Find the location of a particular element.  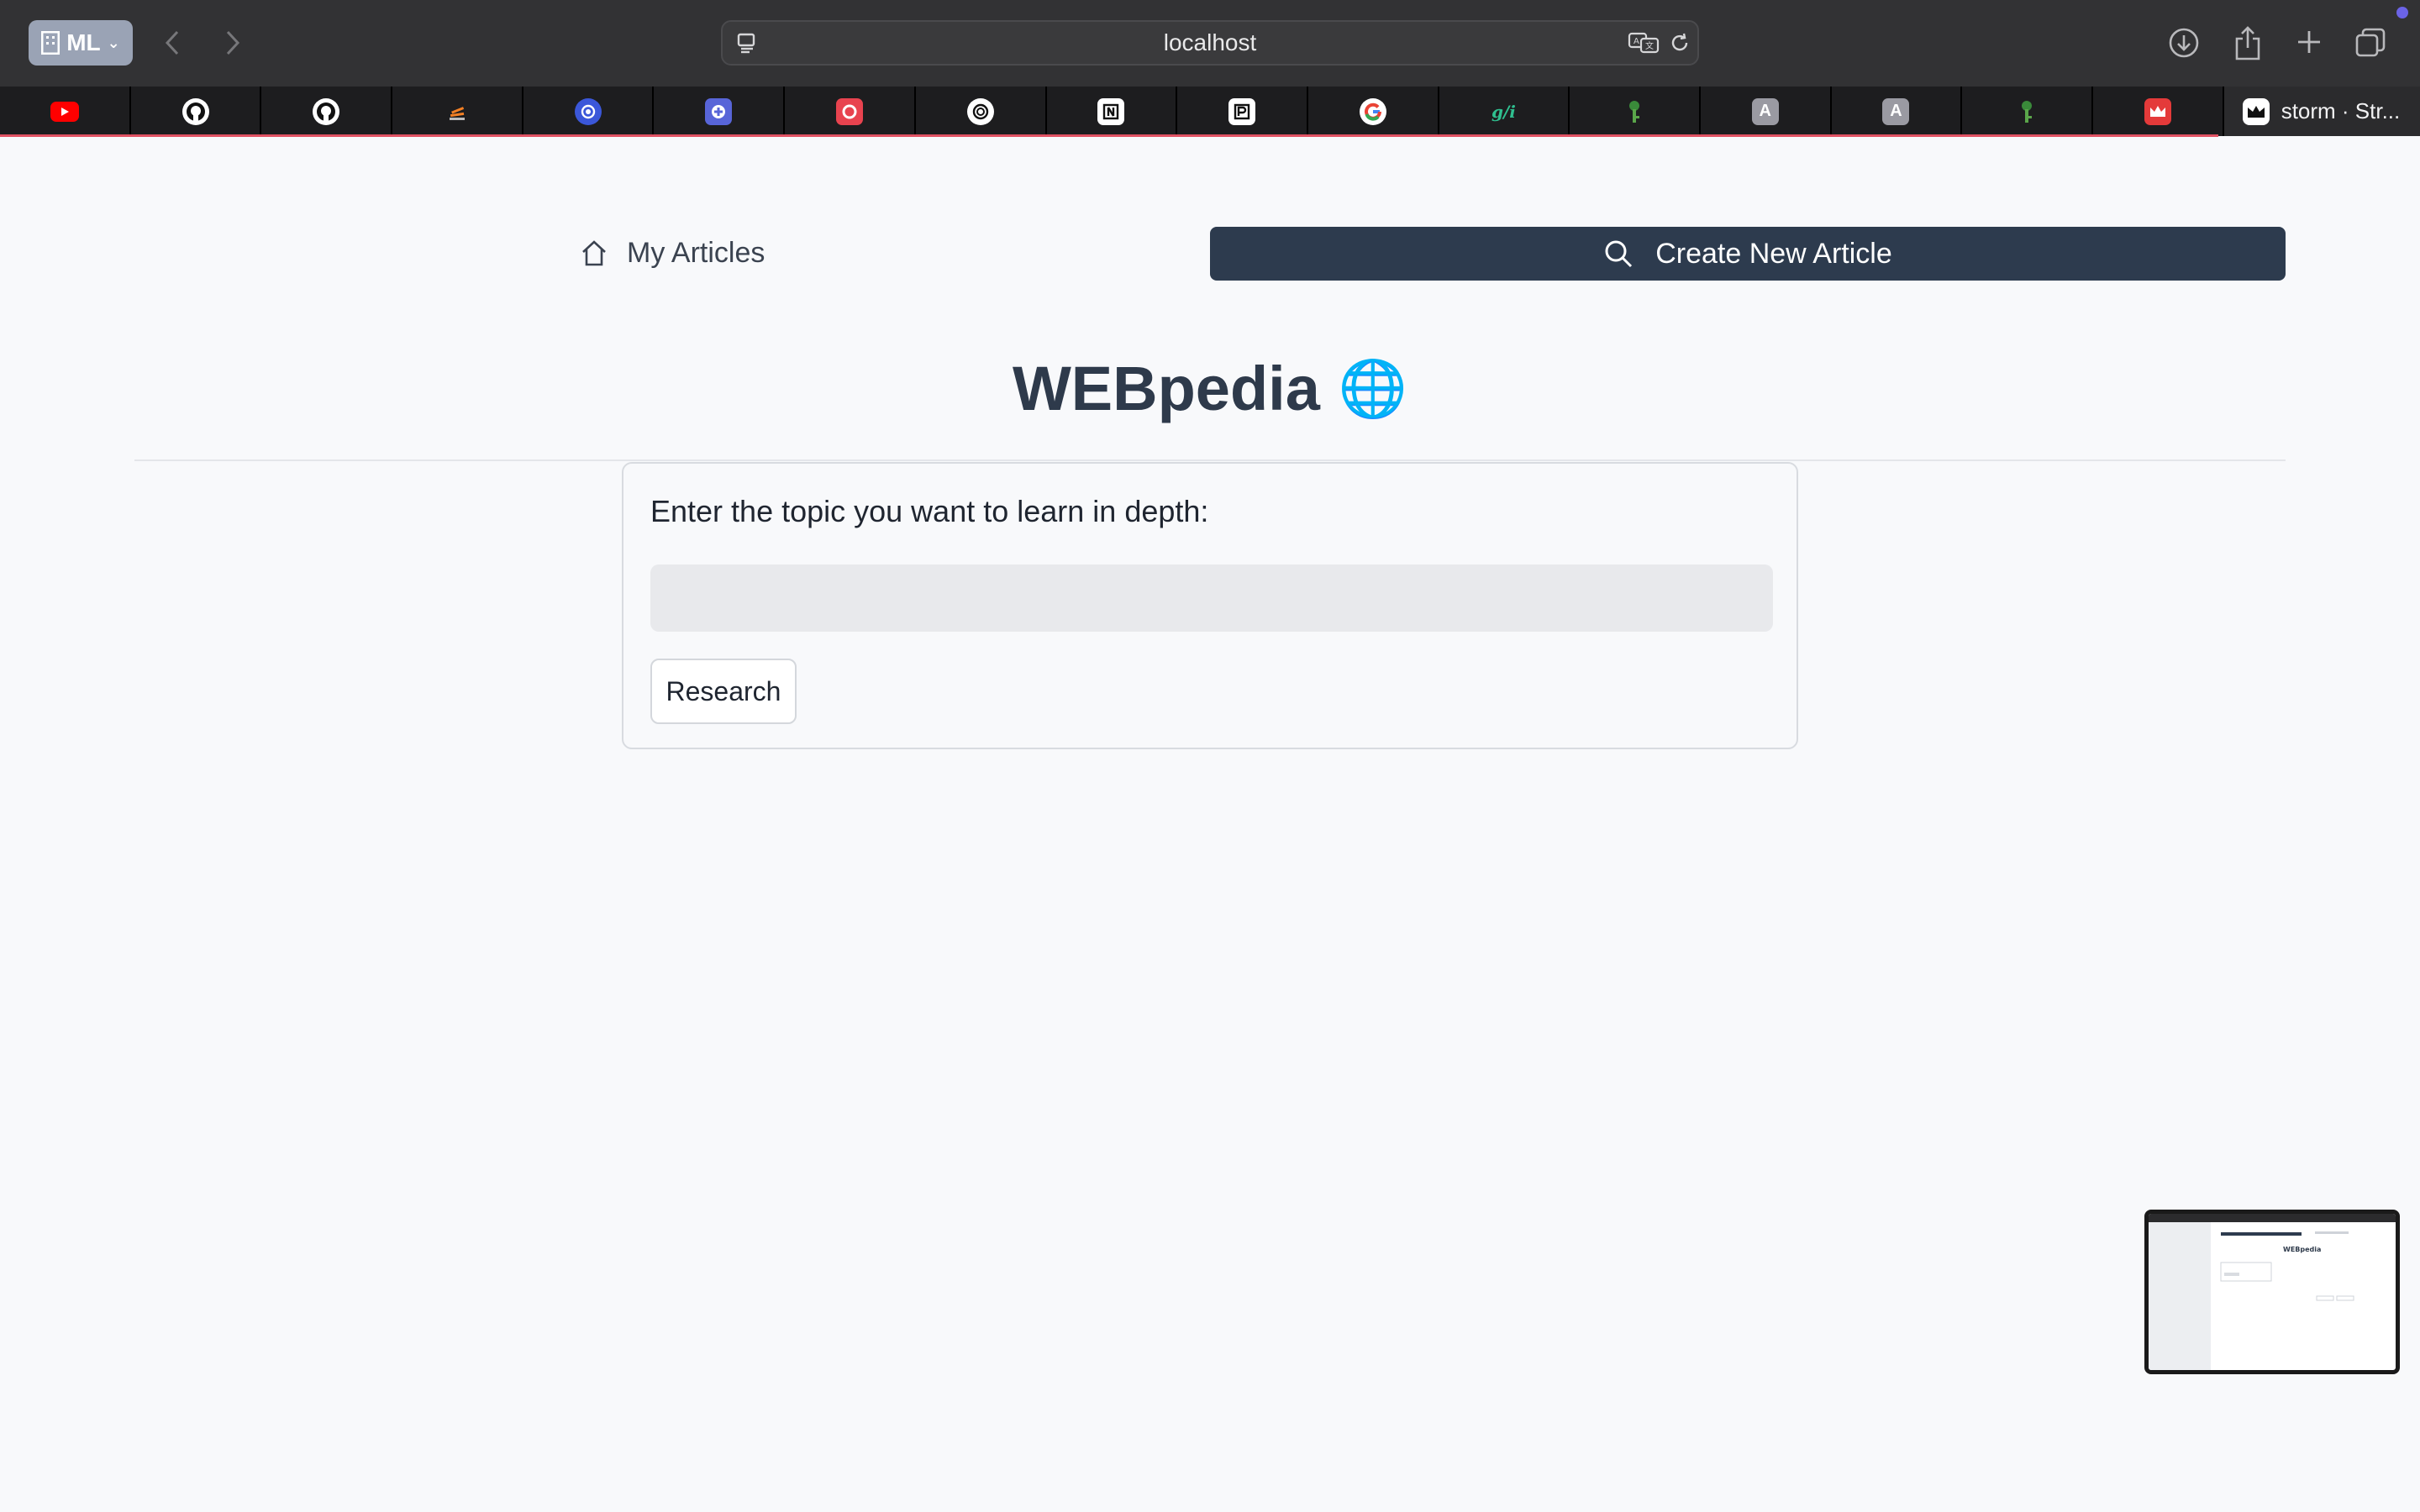

downloads-icon is located at coordinates (2184, 42).